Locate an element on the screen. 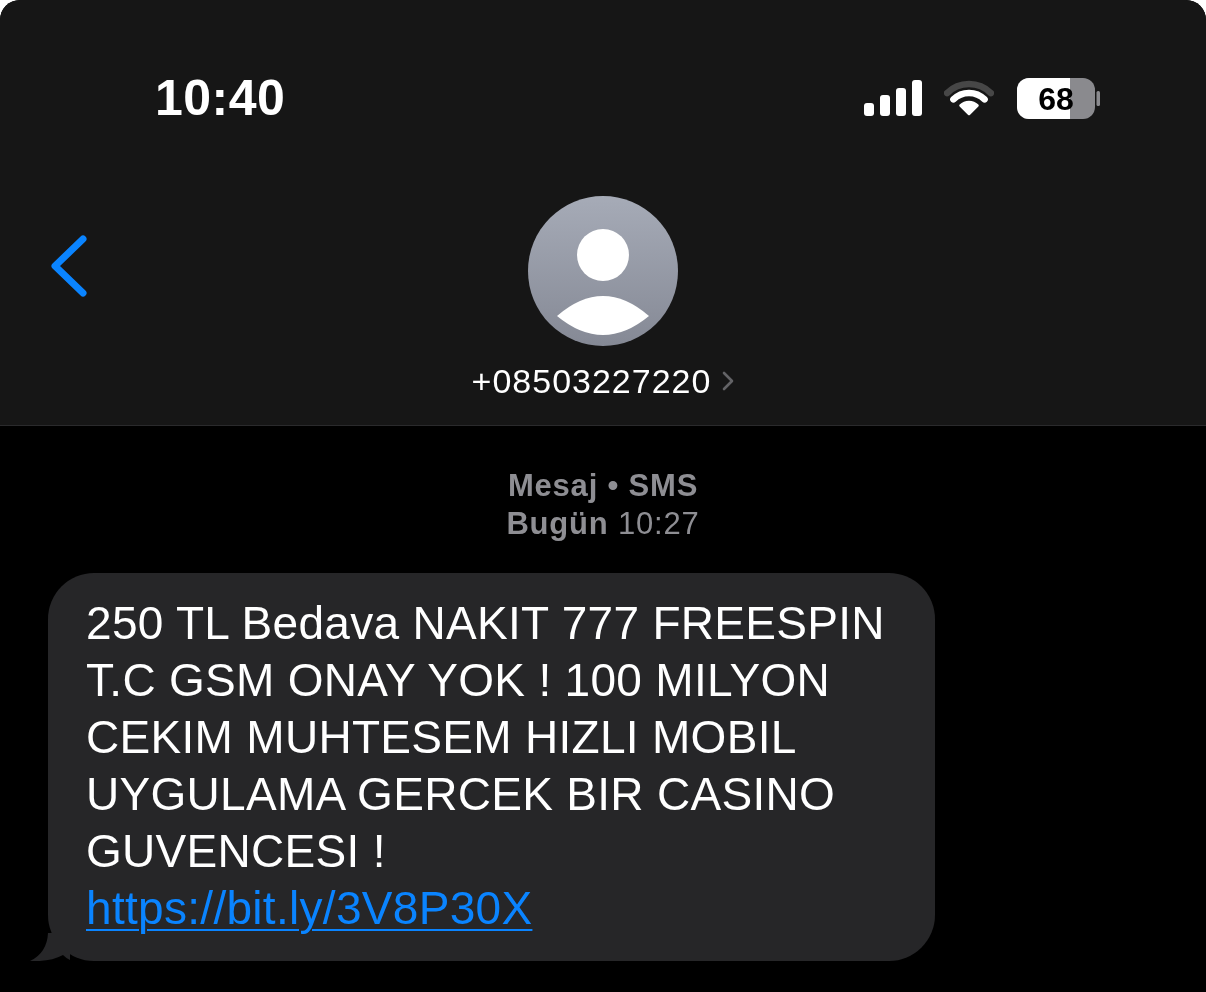  contact-button: +08503227220 is located at coordinates (603, 381).